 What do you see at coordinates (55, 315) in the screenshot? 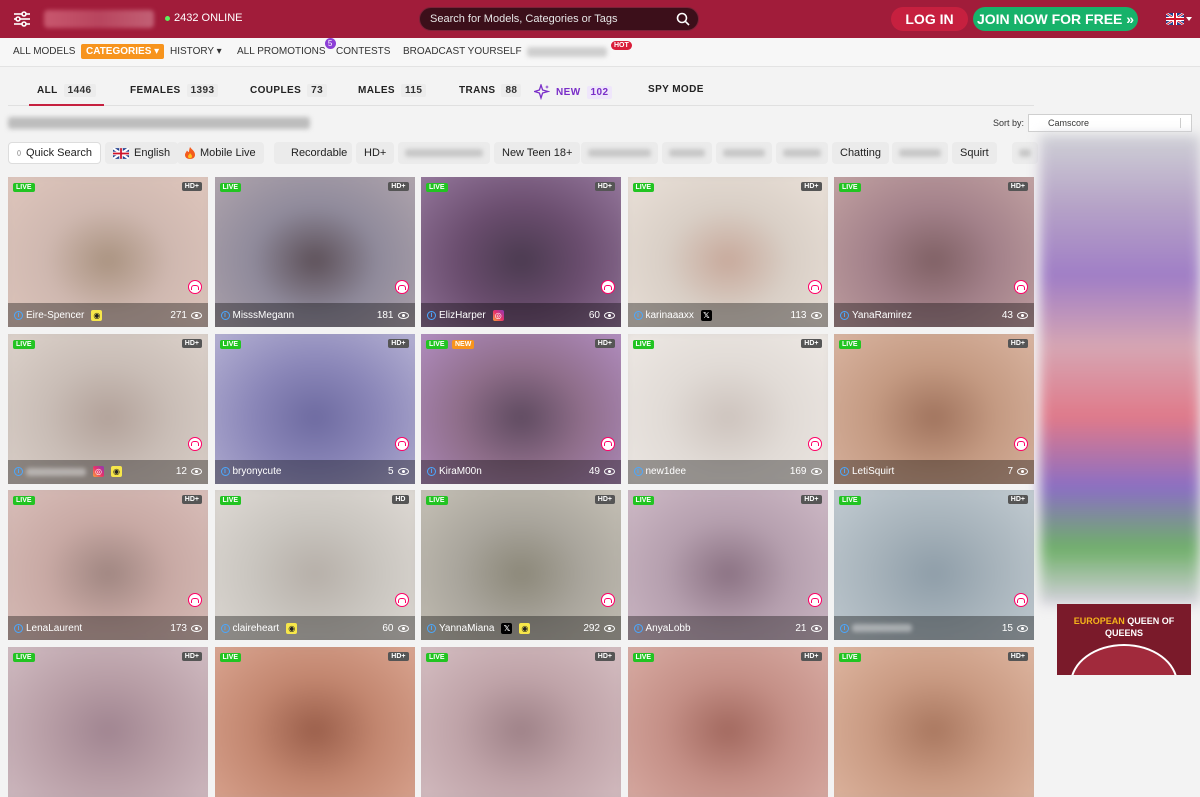
I see `model-username: Eire-Spencer` at bounding box center [55, 315].